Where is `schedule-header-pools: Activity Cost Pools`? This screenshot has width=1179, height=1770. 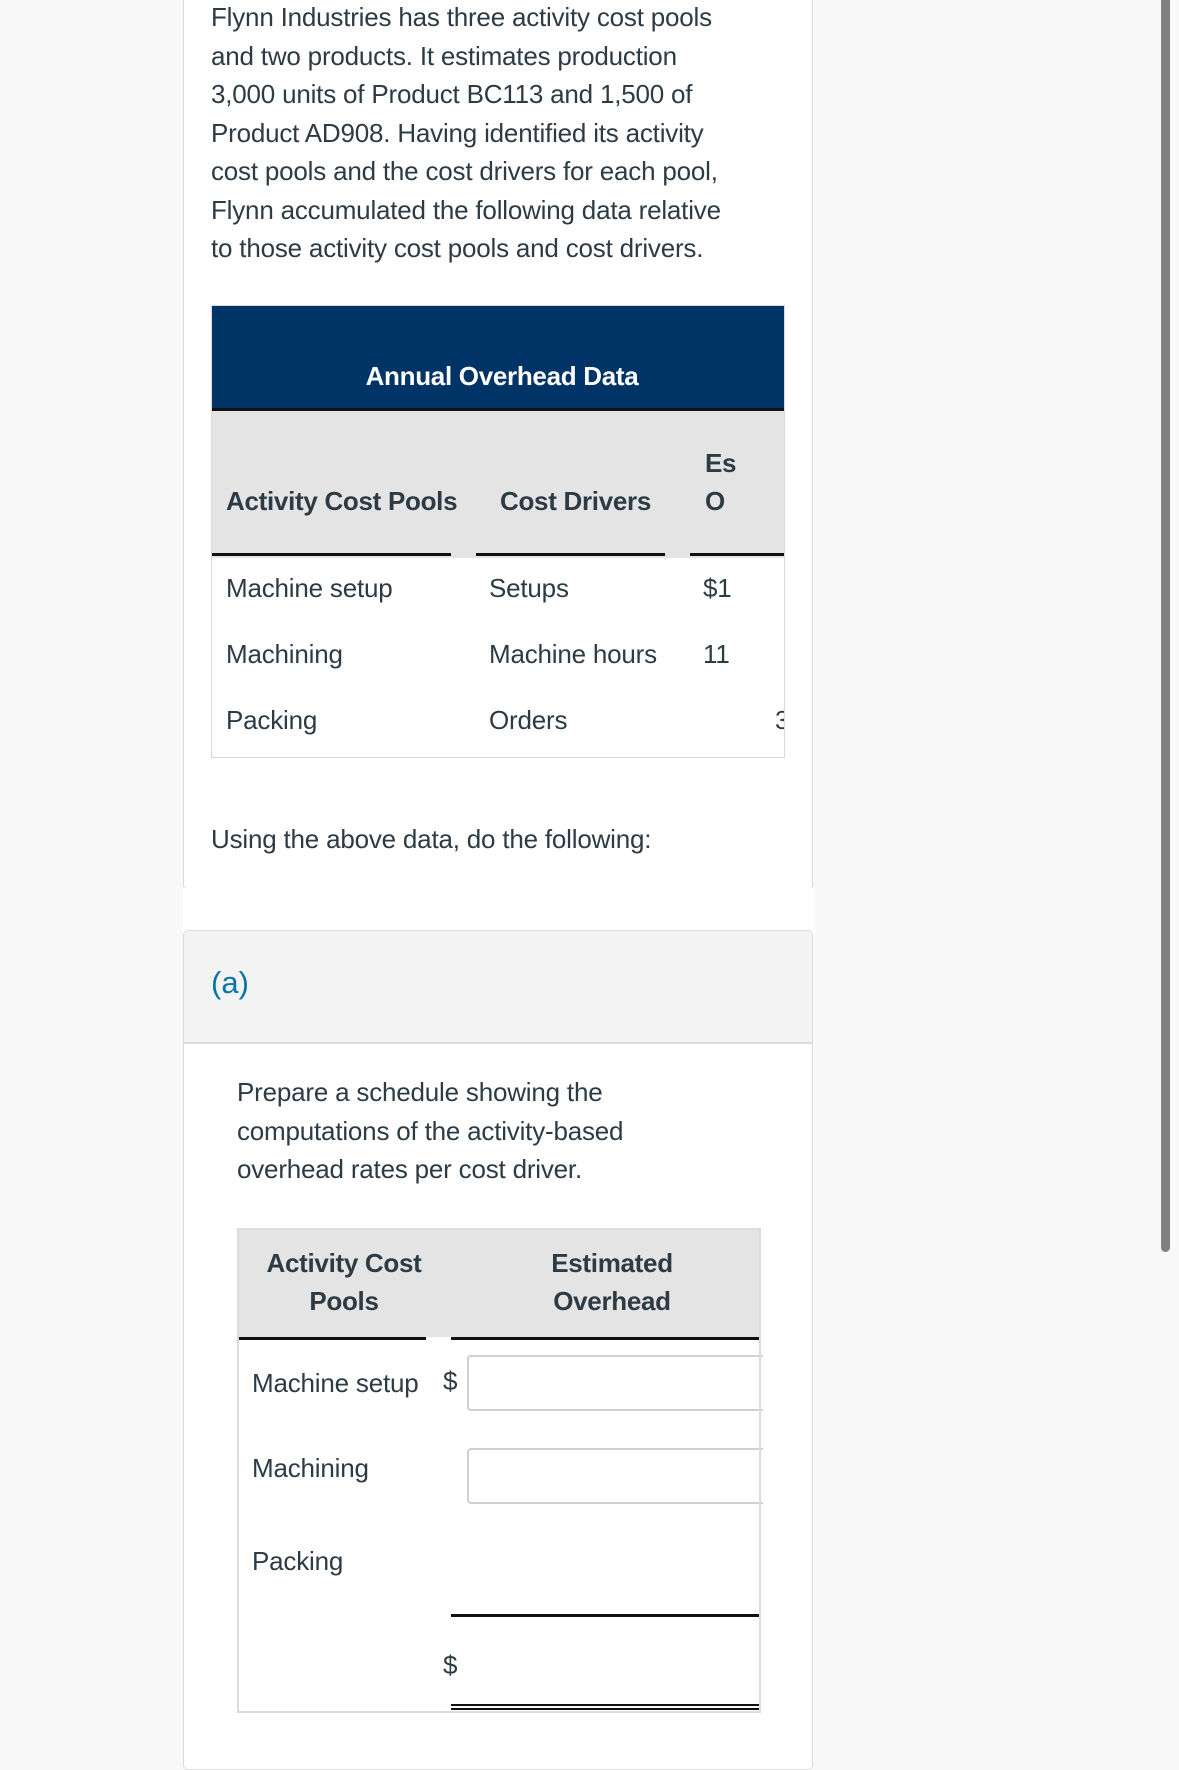 schedule-header-pools: Activity Cost Pools is located at coordinates (344, 1282).